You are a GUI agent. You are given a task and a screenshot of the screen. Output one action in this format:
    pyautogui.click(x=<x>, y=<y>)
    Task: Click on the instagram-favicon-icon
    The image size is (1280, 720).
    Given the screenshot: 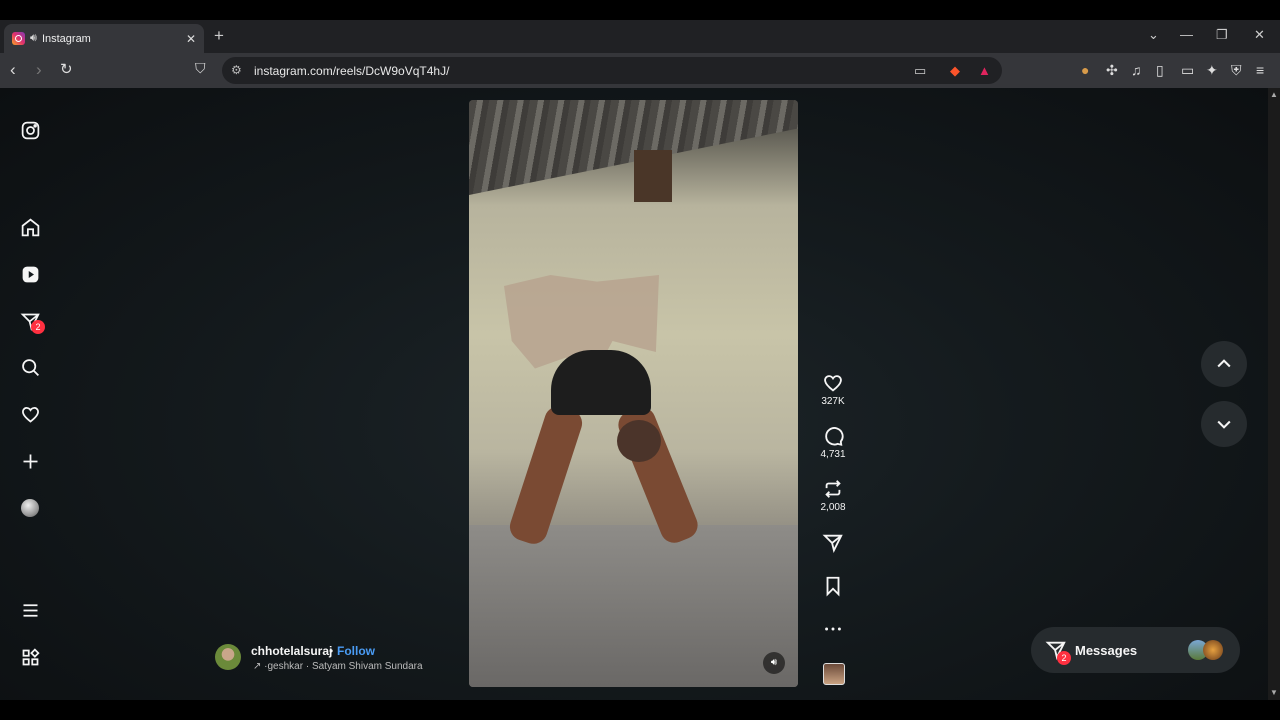 What is the action you would take?
    pyautogui.click(x=18, y=38)
    